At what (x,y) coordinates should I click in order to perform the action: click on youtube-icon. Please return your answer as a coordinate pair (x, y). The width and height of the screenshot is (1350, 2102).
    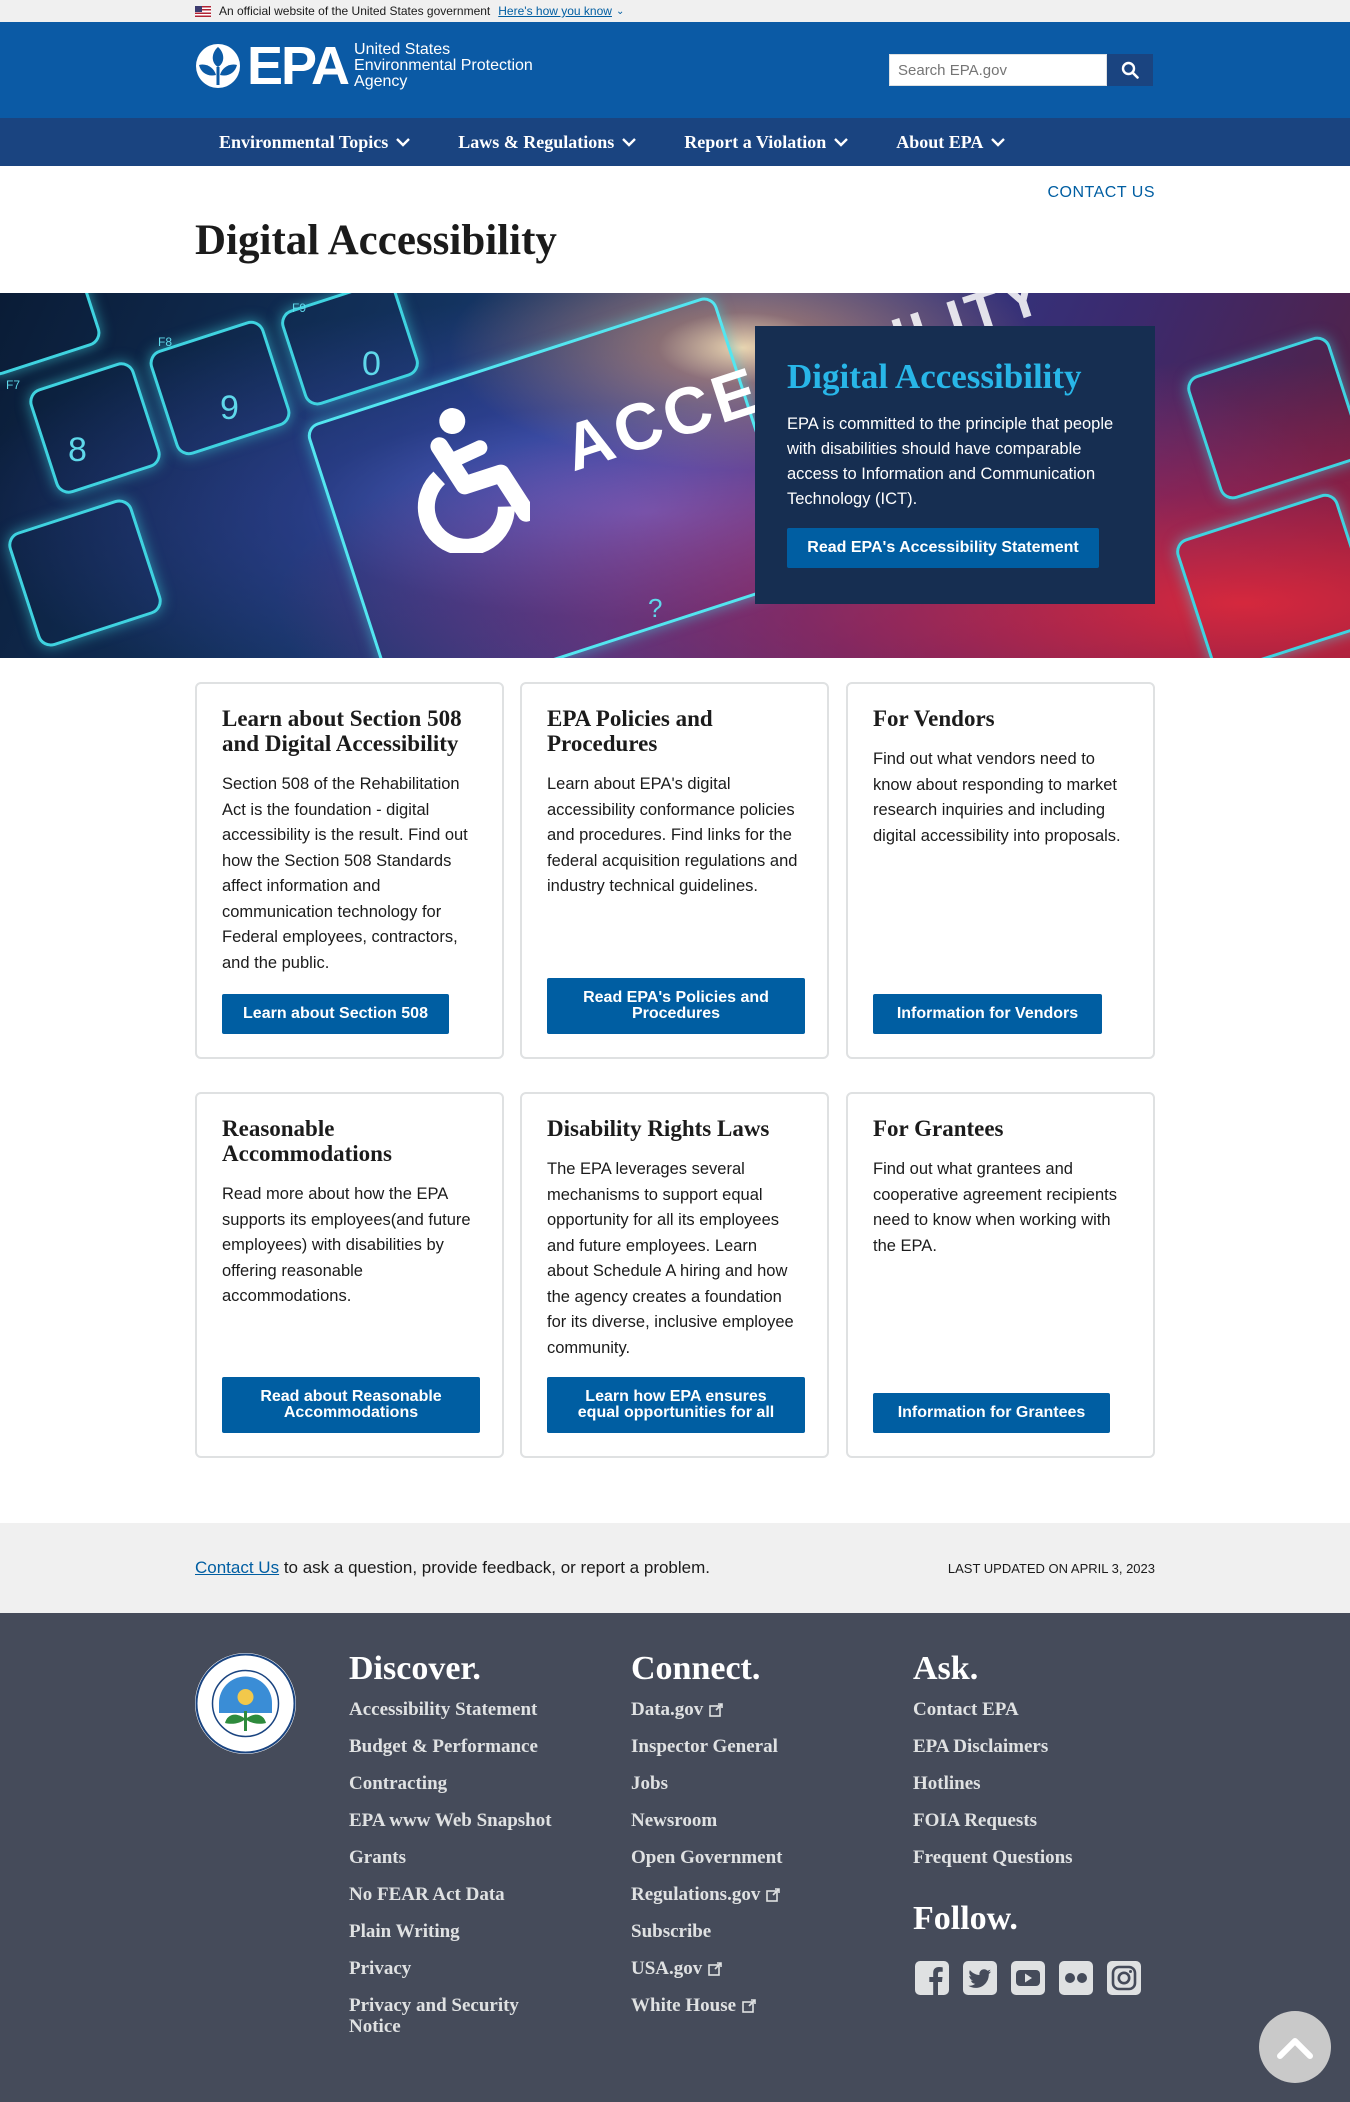
    Looking at the image, I should click on (1028, 1978).